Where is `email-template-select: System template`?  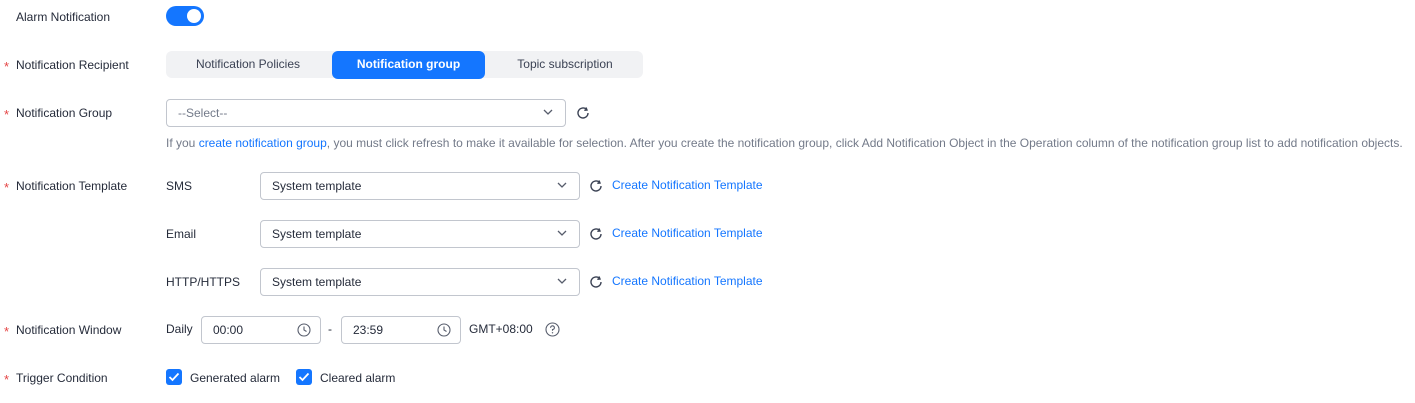
email-template-select: System template is located at coordinates (420, 234).